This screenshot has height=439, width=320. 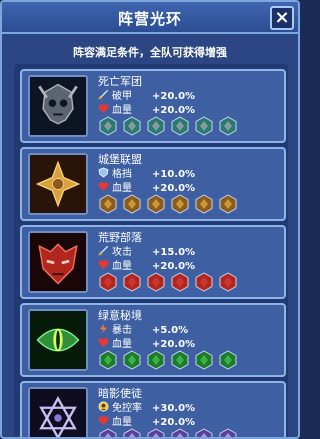 I want to click on hexagram-emblem-icon, so click(x=58, y=412).